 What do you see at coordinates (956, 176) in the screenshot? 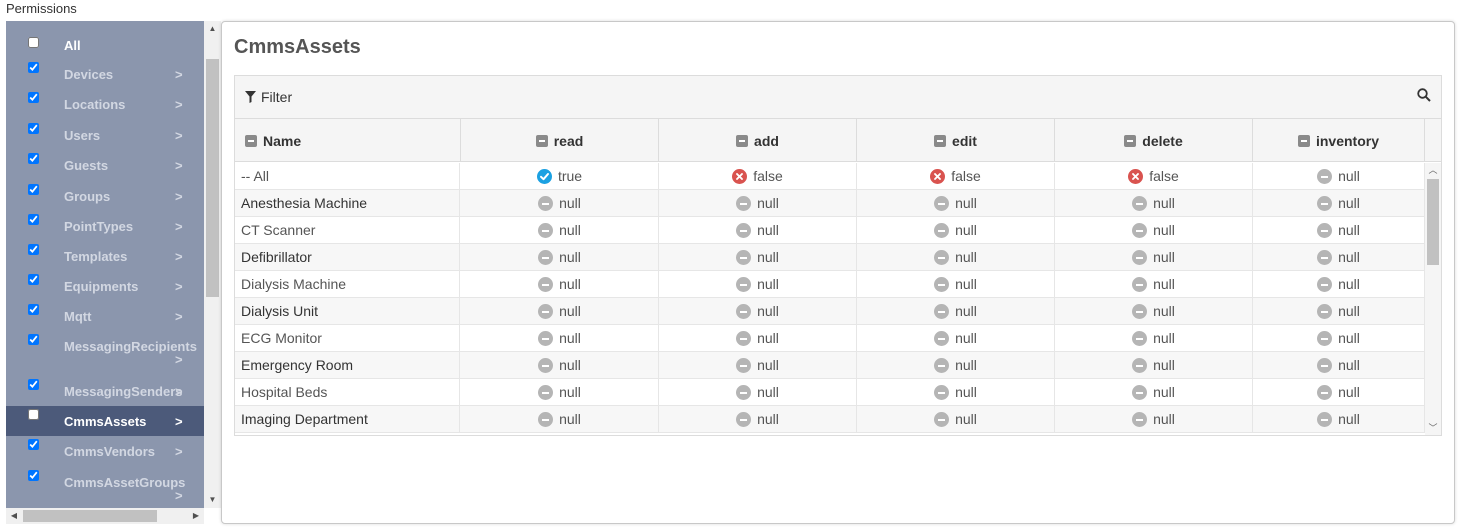
I see `permission-cell-edit: false` at bounding box center [956, 176].